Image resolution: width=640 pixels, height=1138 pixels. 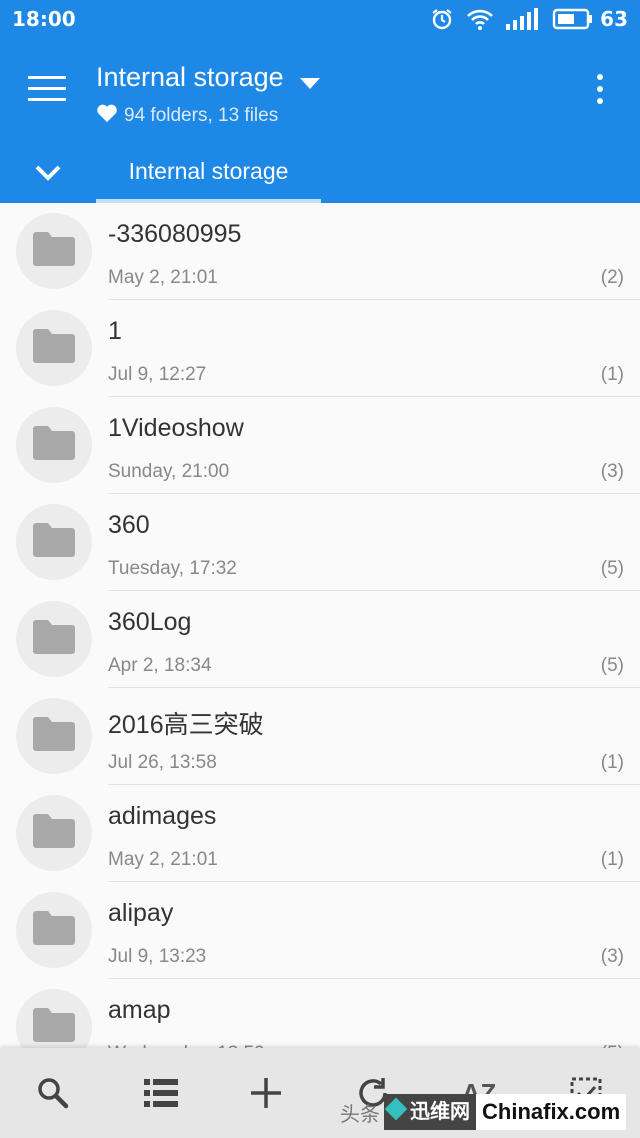 I want to click on list-view-button, so click(x=161, y=1093).